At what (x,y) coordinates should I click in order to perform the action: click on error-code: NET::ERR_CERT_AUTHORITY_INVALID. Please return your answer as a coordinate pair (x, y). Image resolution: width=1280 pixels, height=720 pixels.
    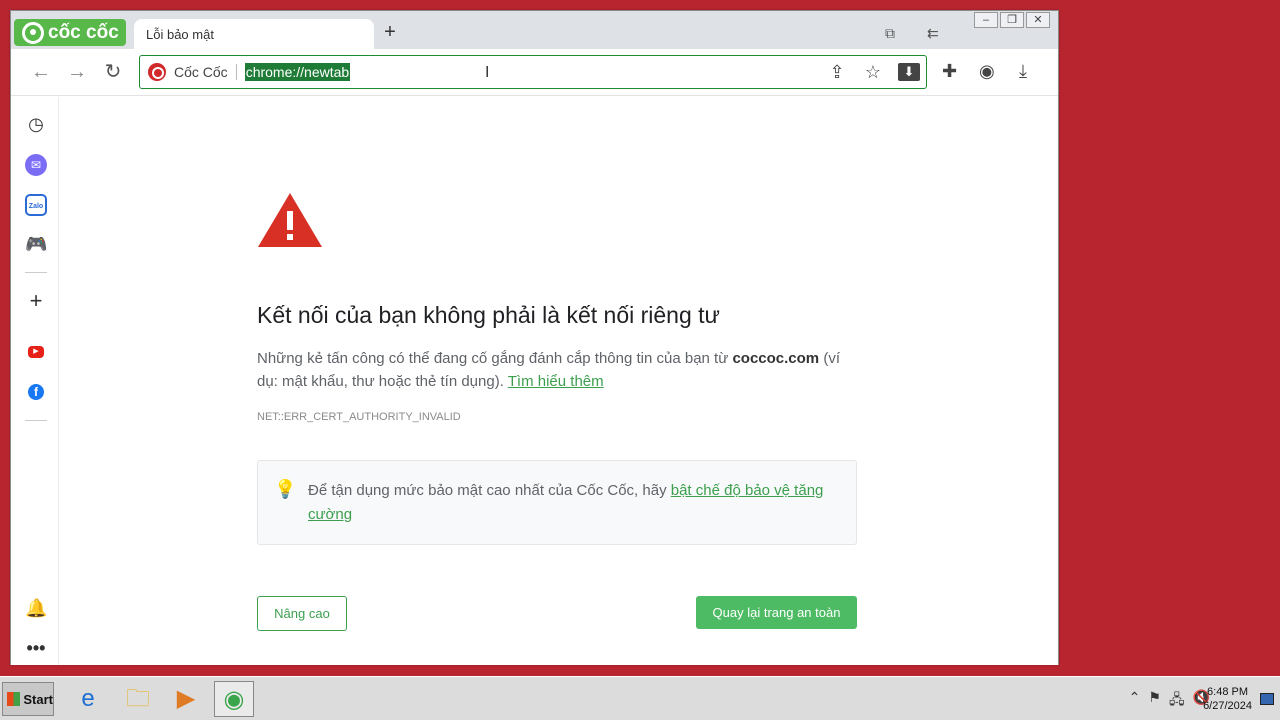
    Looking at the image, I should click on (359, 417).